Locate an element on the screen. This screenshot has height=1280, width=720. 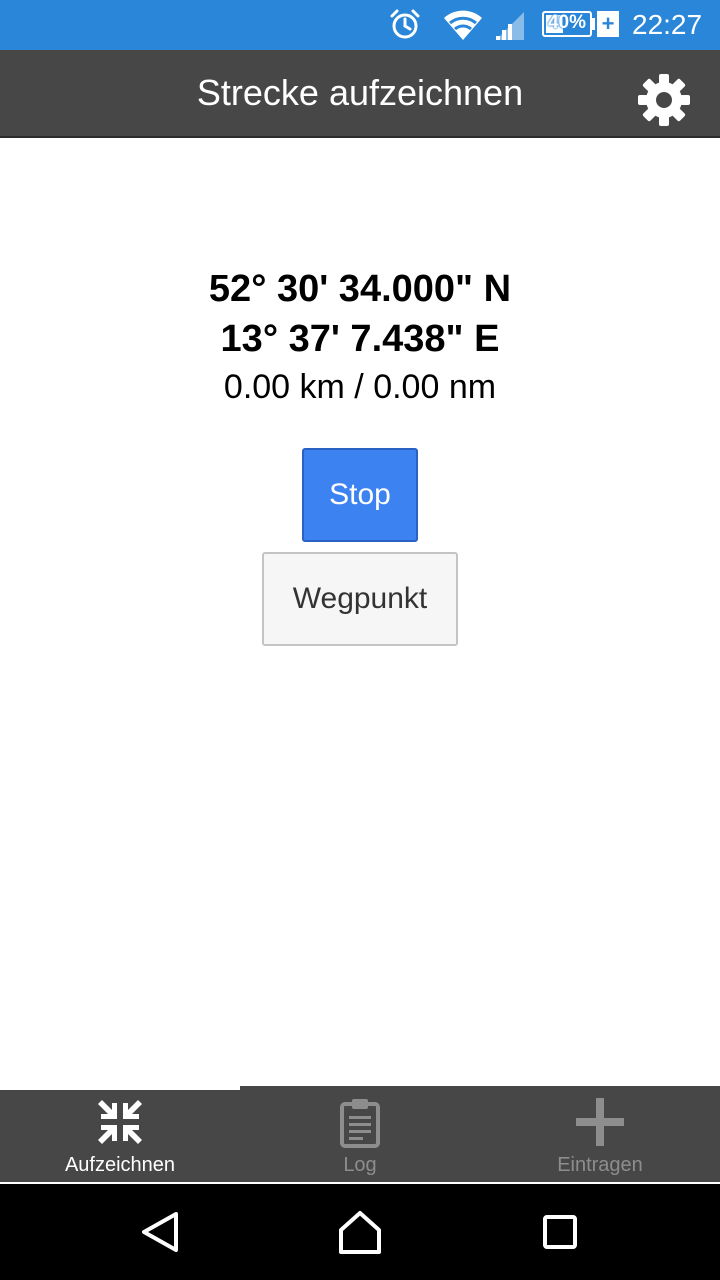
distance-readout: 0.00 km / 0.00 nm is located at coordinates (360, 387).